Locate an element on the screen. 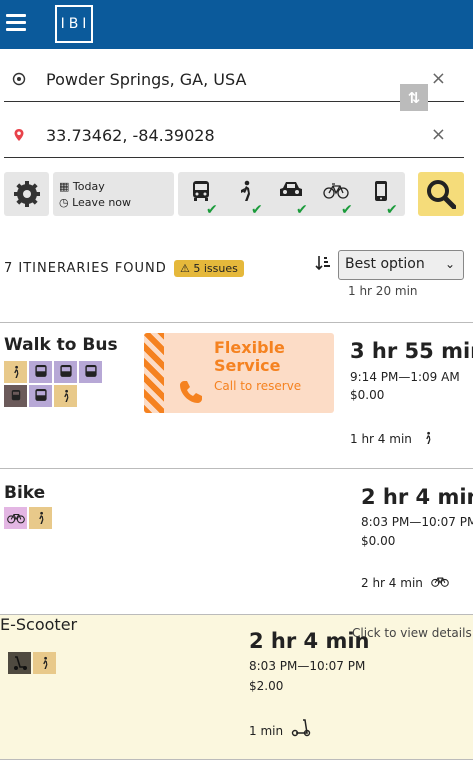  mode-bus-check-icon: ✔ is located at coordinates (212, 210).